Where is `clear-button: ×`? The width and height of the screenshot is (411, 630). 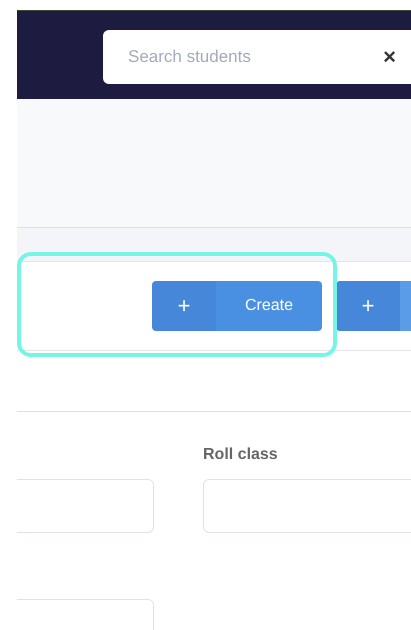
clear-button: × is located at coordinates (389, 57).